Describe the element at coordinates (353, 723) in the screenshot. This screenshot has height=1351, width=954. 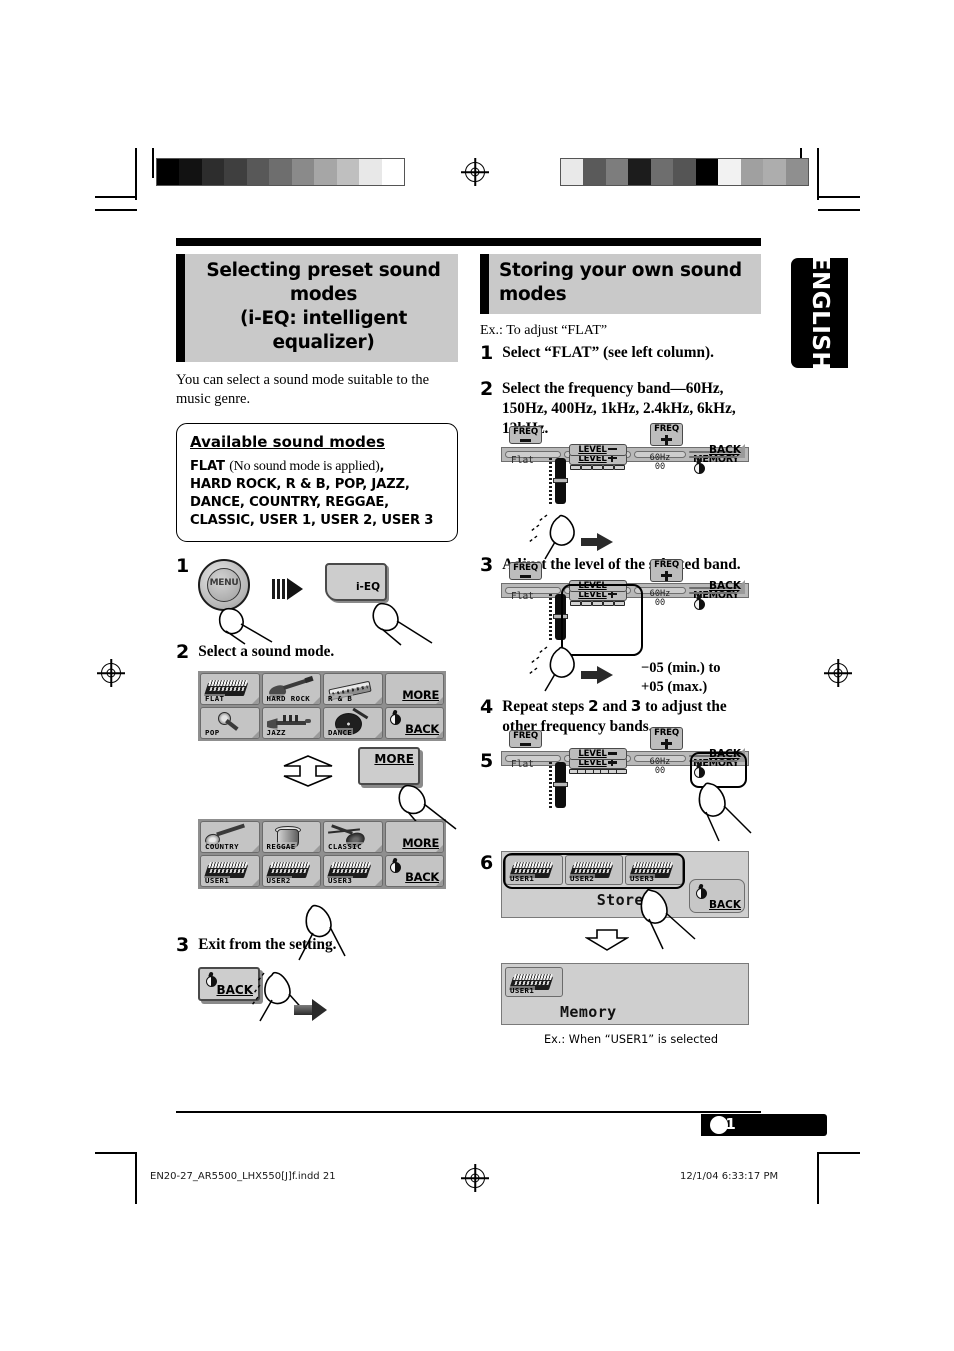
I see `sound-mode-button-dance: DANCE` at that location.